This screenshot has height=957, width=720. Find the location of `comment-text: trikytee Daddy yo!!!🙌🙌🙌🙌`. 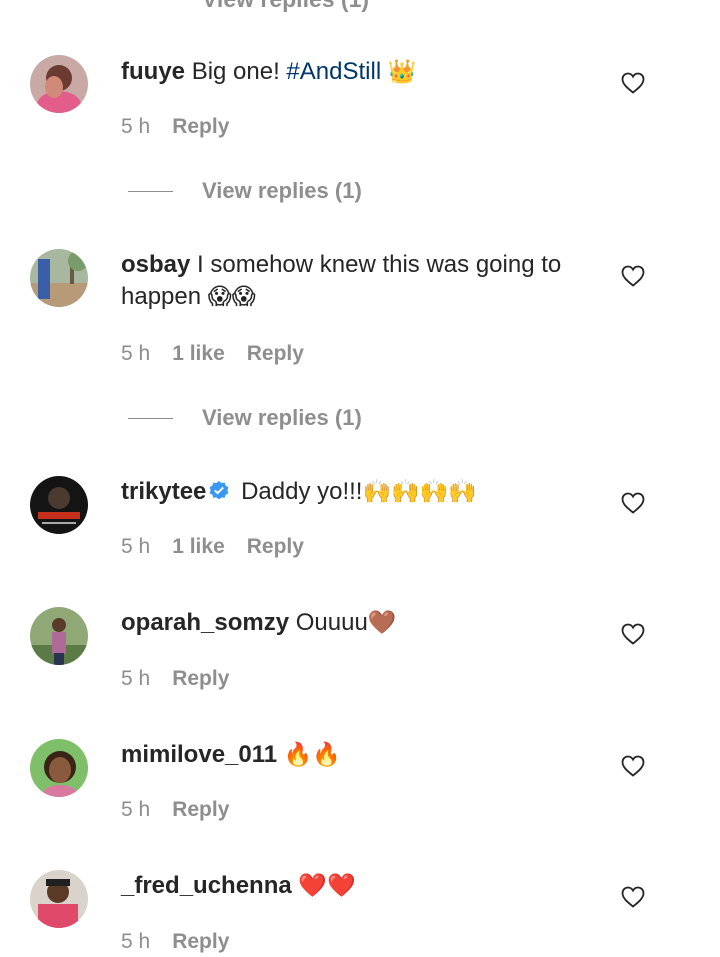

comment-text: trikytee Daddy yo!!!🙌🙌🙌🙌 is located at coordinates (361, 492).